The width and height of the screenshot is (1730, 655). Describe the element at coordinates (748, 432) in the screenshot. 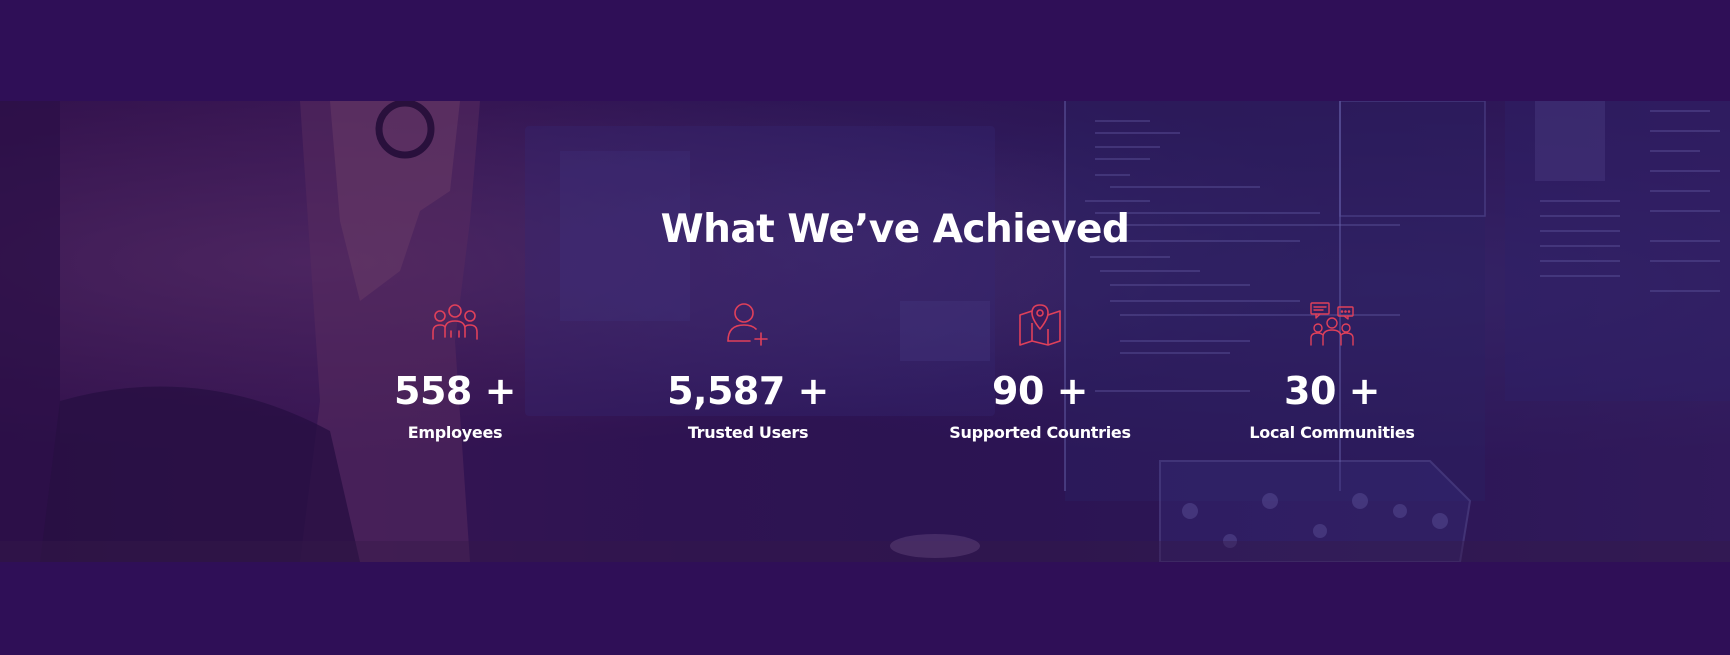

I see `stat-label: Trusted Users` at that location.